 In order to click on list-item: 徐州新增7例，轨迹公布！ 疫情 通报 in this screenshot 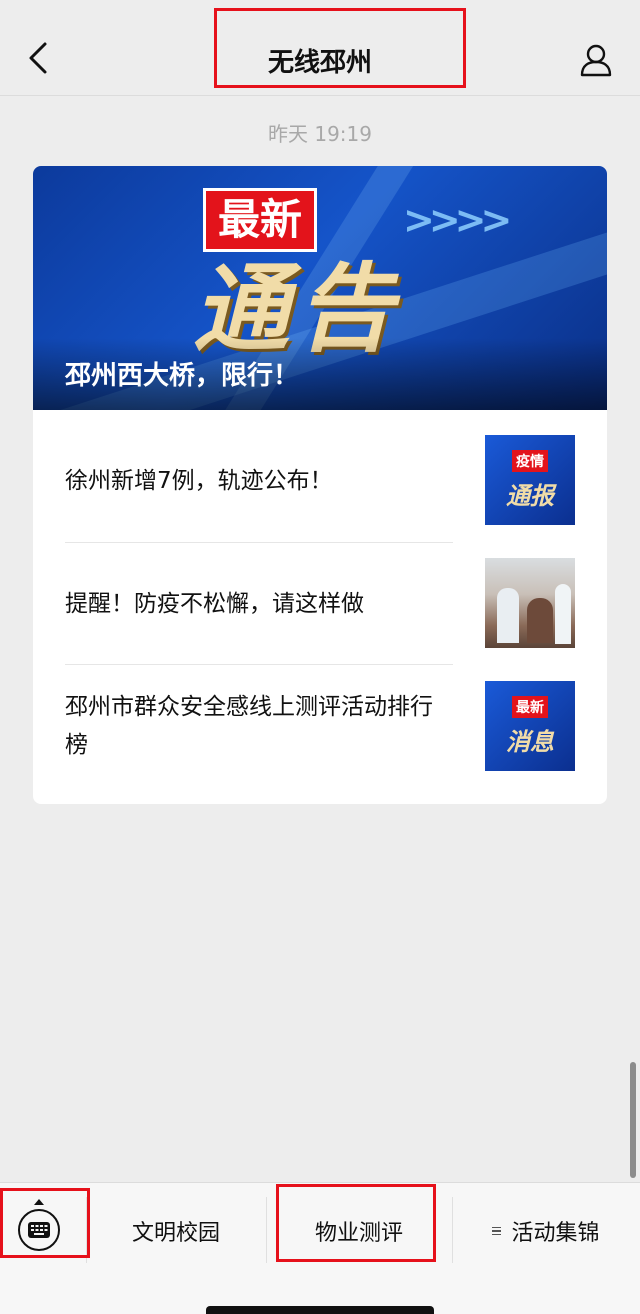, I will do `click(320, 481)`.